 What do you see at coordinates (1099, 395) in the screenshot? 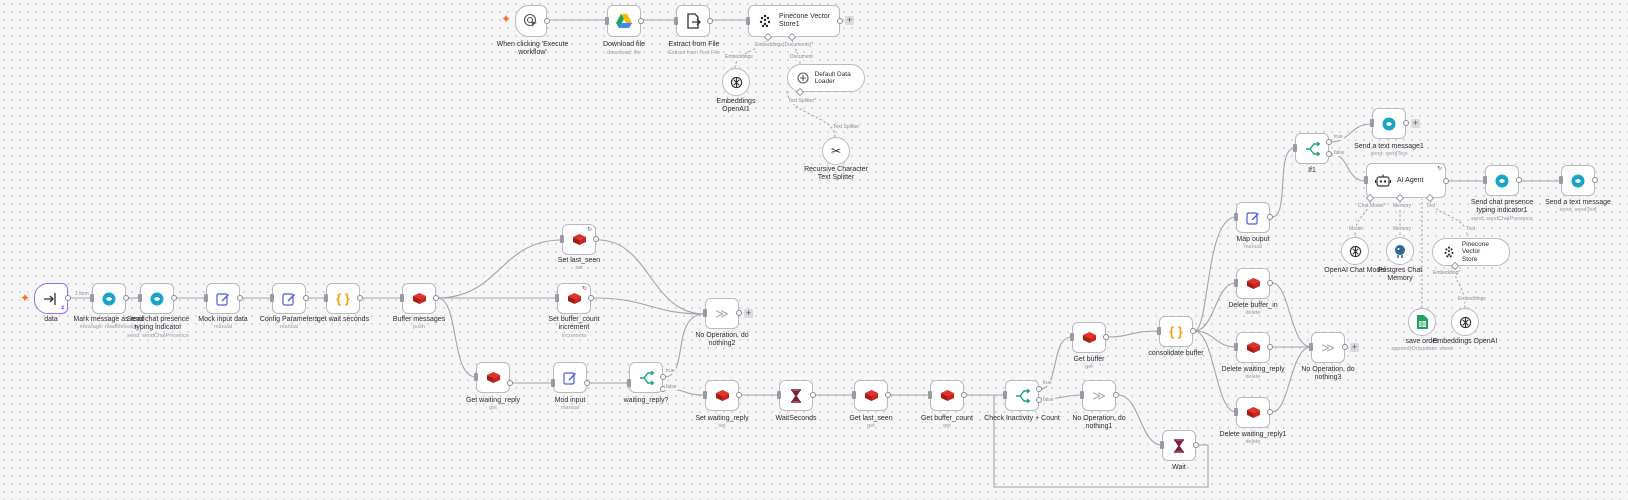
I see `node-noop1: ≫` at bounding box center [1099, 395].